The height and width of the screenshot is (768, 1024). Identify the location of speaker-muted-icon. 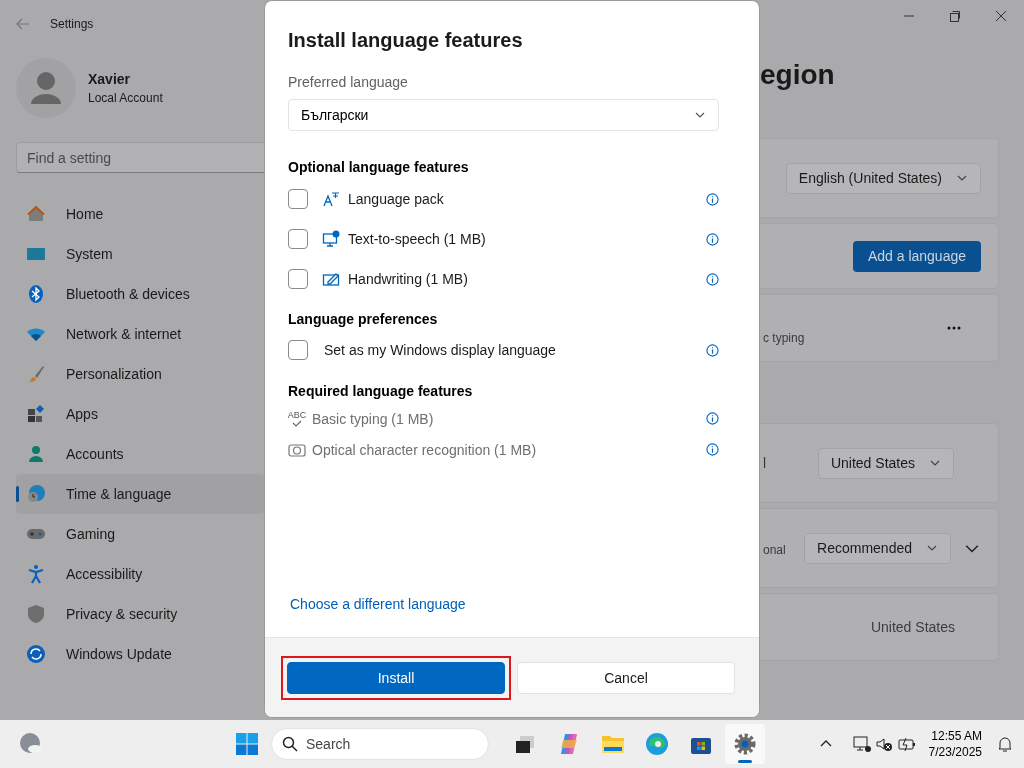
(883, 744).